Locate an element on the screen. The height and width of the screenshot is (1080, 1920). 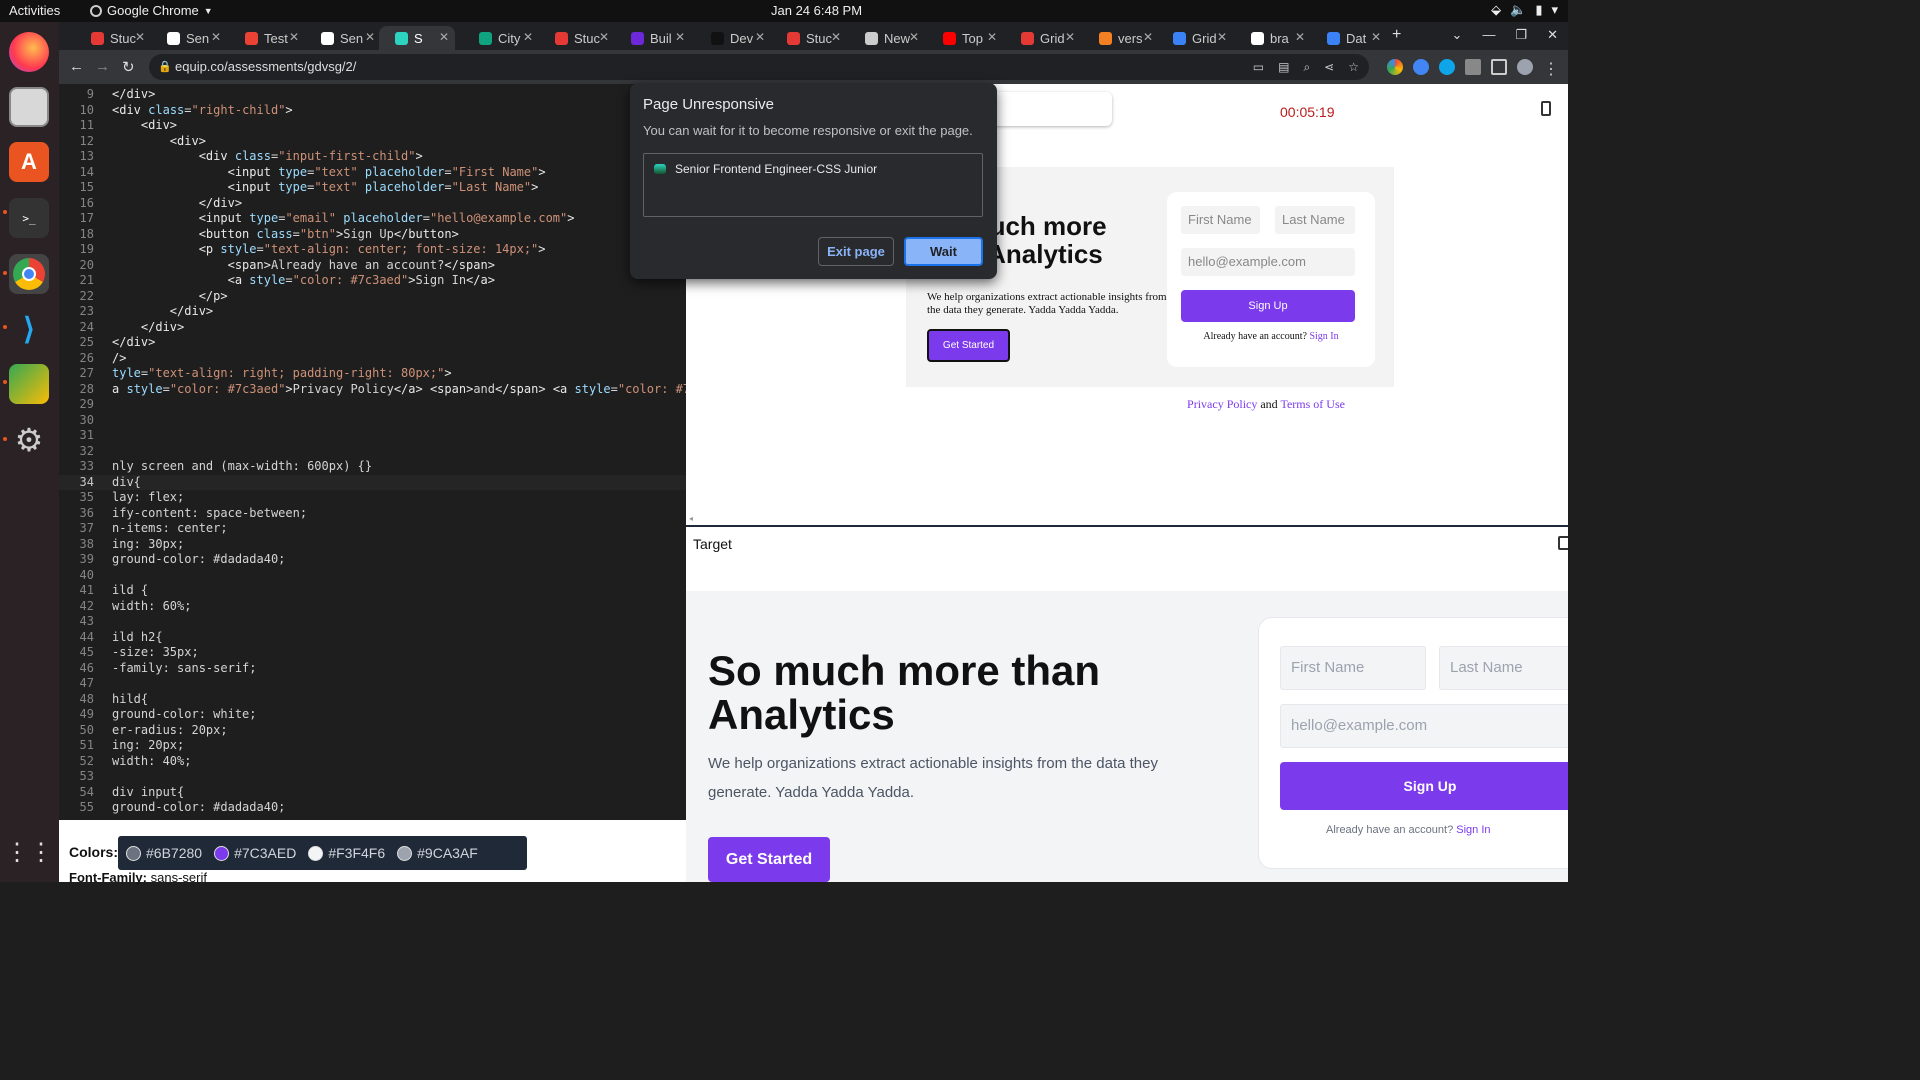
output-privacy-link: Privacy Policy is located at coordinates (1222, 404).